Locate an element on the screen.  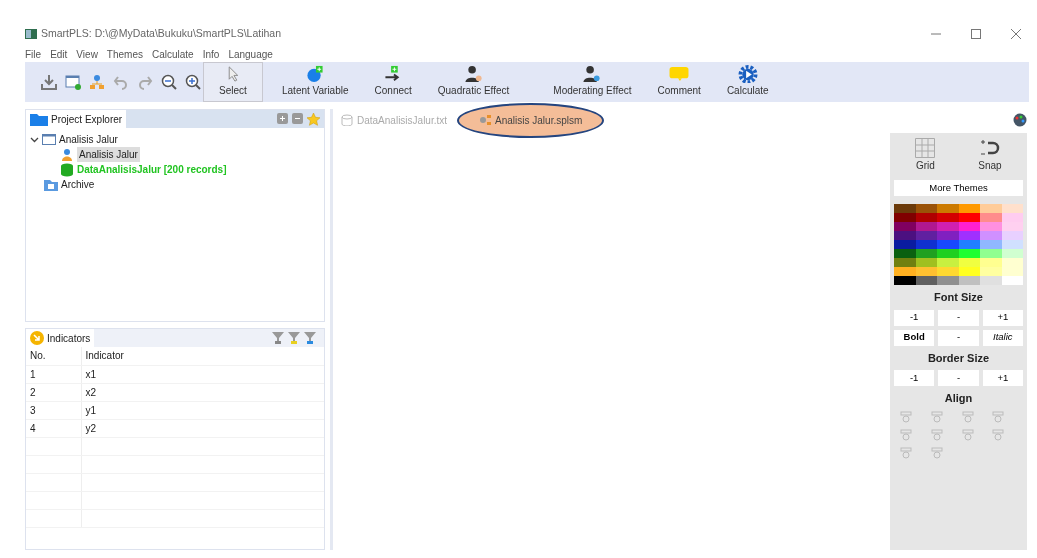
tool-button: Latent Variable is located at coordinates (315, 82).